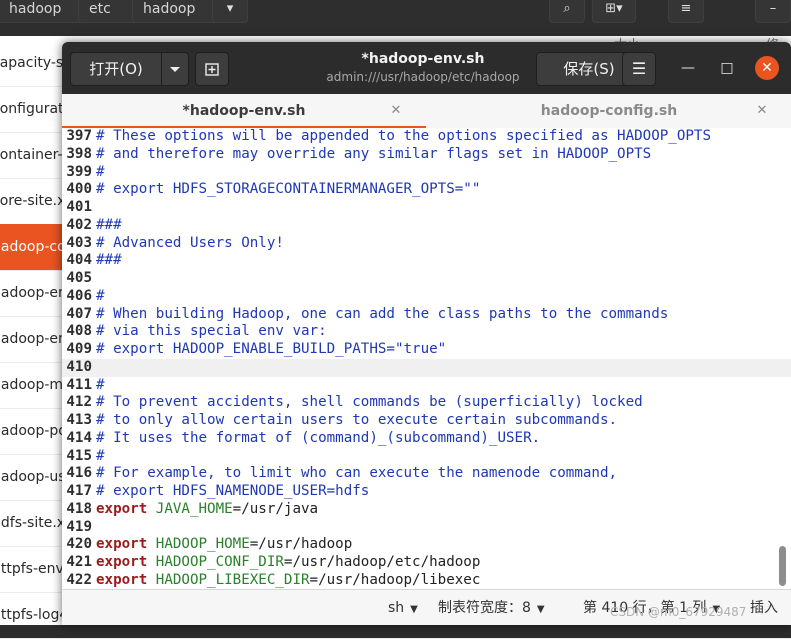  Describe the element at coordinates (79, 366) in the screenshot. I see `line-number: 410` at that location.